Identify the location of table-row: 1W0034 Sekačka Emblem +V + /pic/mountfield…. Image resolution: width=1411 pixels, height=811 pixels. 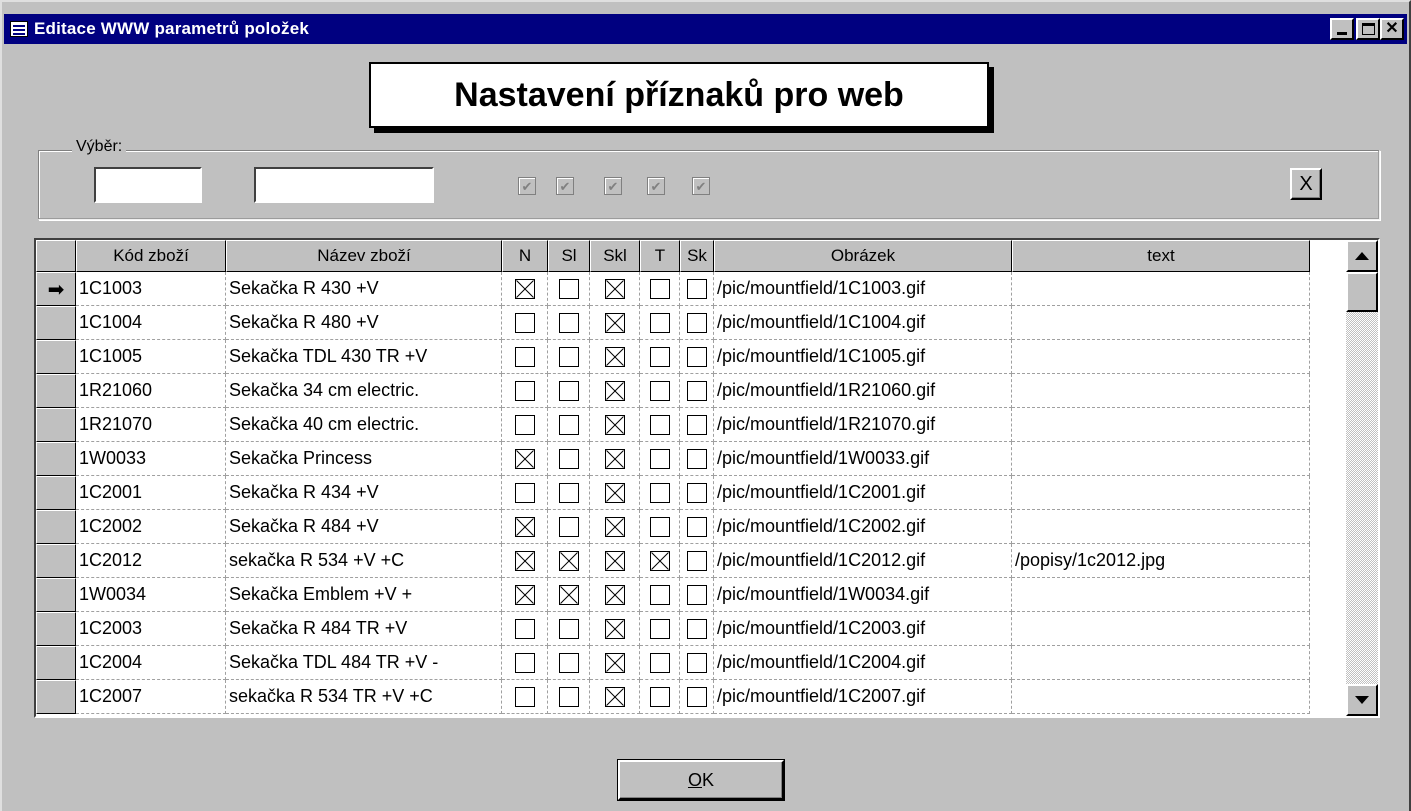
(691, 595).